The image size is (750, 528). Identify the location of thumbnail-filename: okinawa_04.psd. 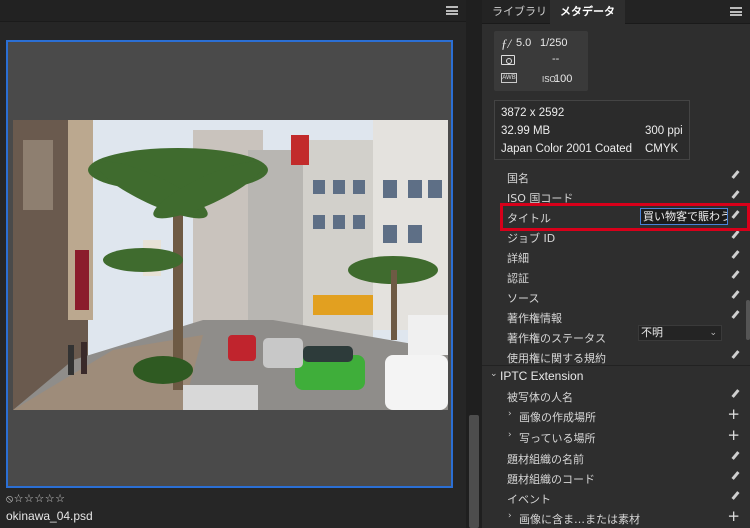
(49, 516).